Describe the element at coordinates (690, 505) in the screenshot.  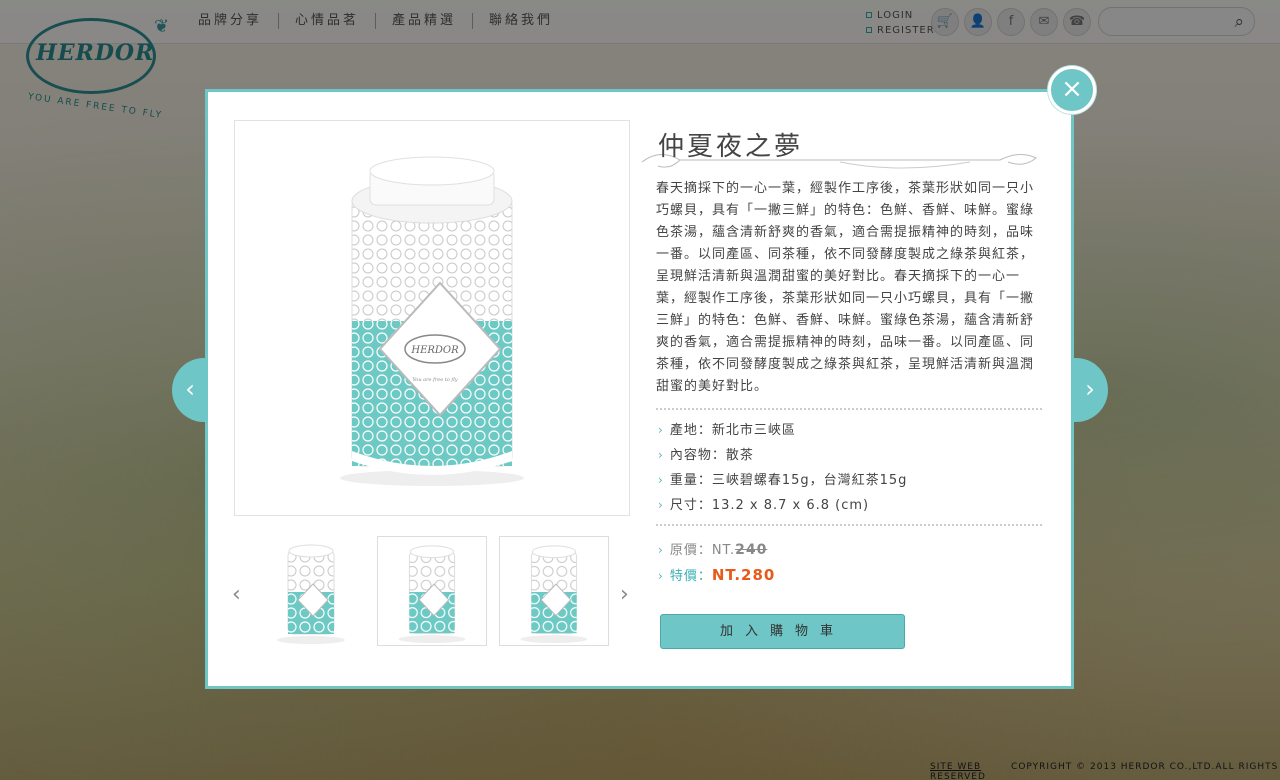
I see `spec-label: 尺寸：` at that location.